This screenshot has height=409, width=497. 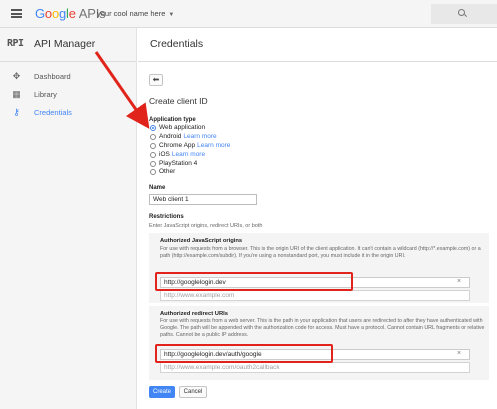 I want to click on annotation-arrow, so click(x=122, y=90).